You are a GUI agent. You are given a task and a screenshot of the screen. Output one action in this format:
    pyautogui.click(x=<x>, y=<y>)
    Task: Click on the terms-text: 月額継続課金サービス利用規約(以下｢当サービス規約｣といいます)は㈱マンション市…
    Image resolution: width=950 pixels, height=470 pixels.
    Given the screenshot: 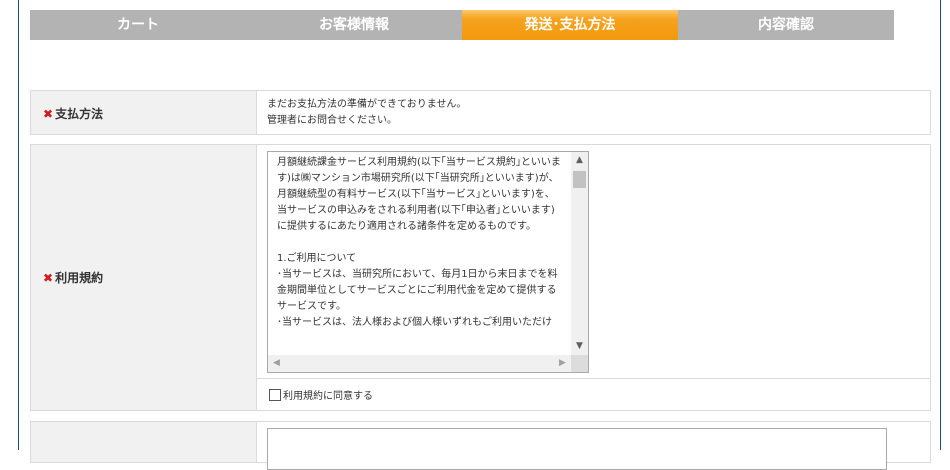 What is the action you would take?
    pyautogui.click(x=419, y=242)
    